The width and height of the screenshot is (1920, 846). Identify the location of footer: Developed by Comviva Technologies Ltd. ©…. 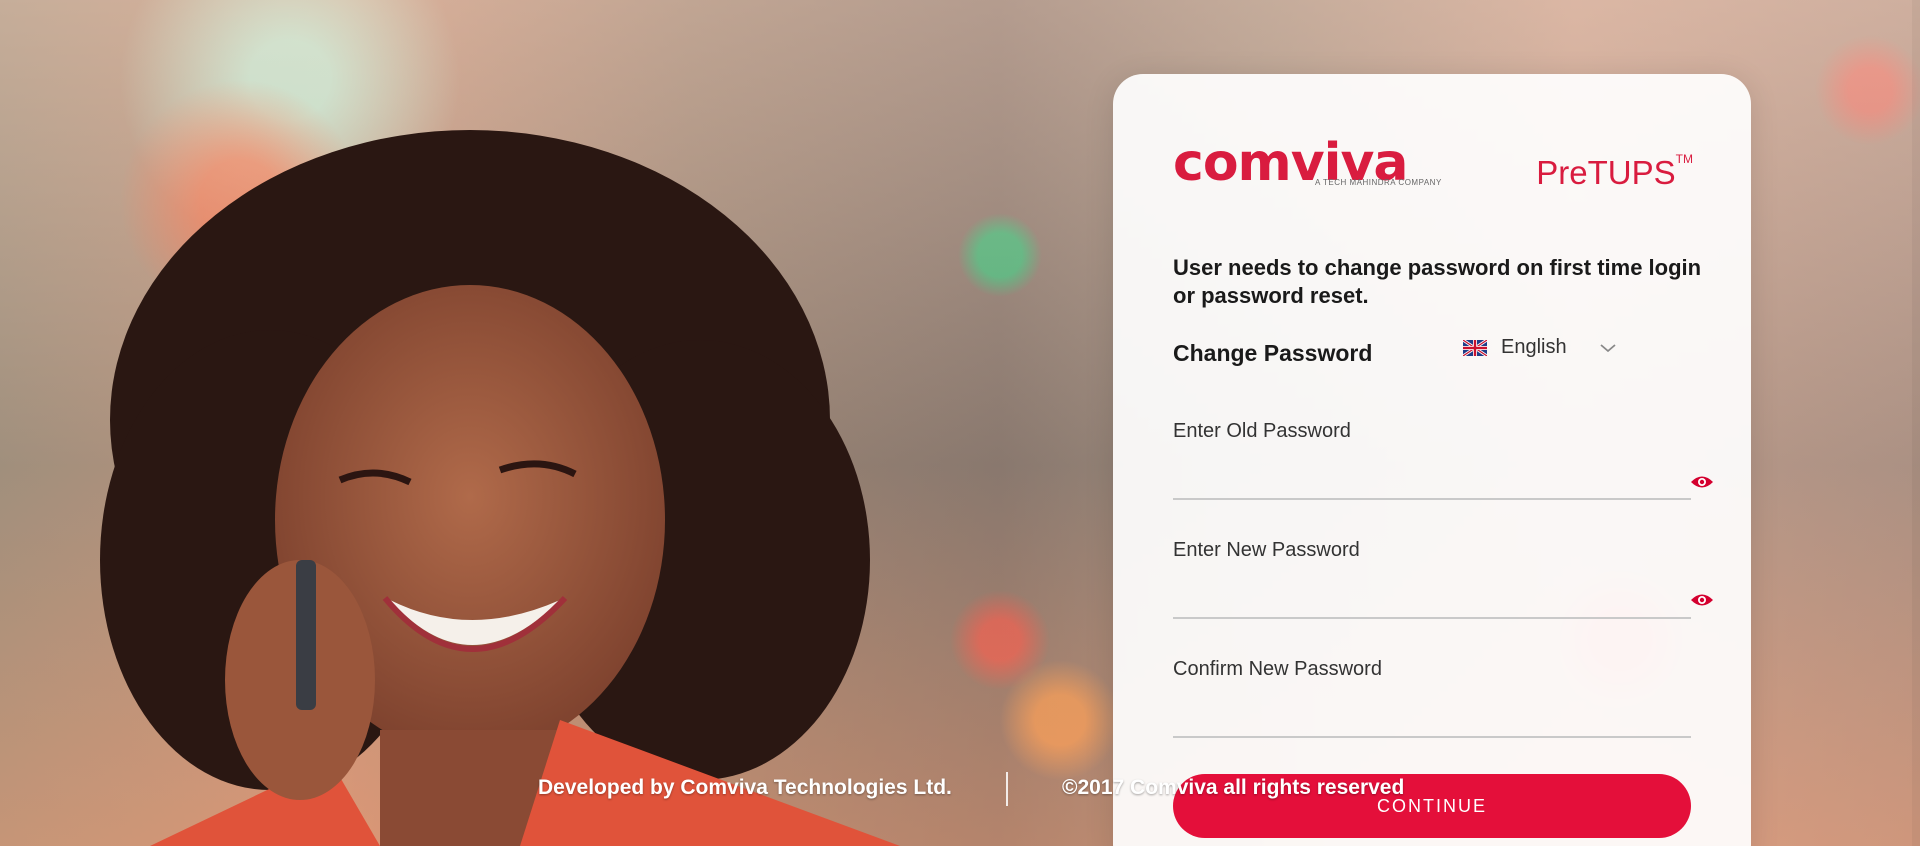
(960, 789).